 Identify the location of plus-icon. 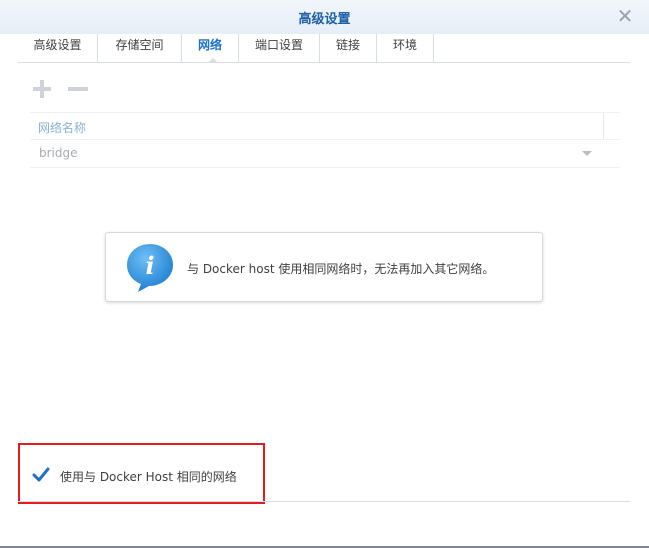
(42, 89).